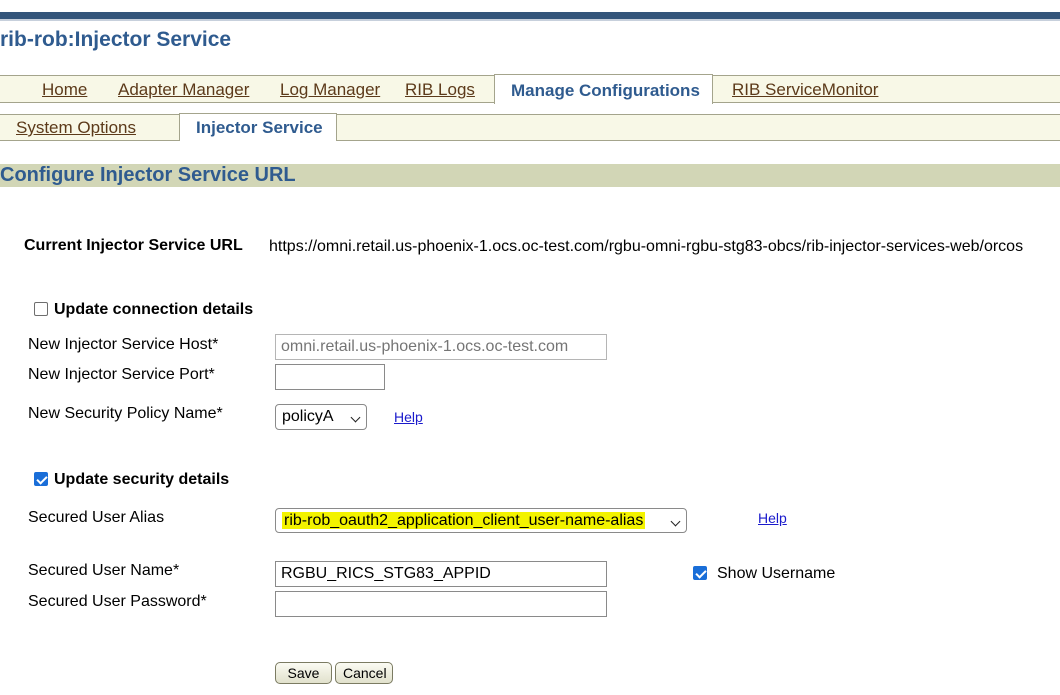 This screenshot has height=695, width=1060. I want to click on host-label: New Injector Service Host*, so click(123, 344).